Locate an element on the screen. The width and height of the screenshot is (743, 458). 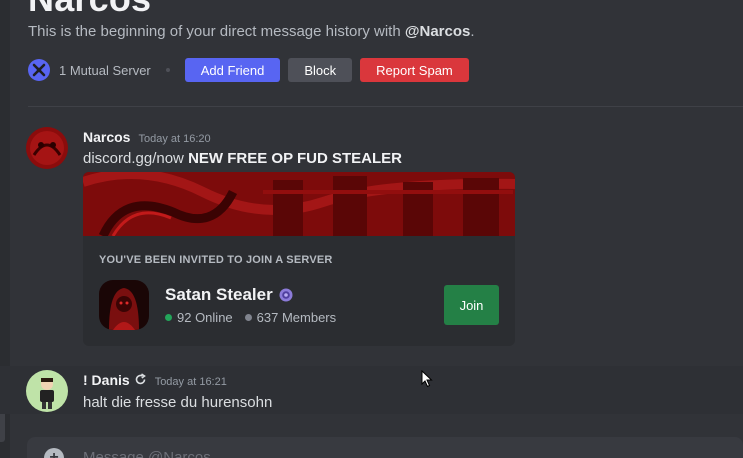
intro-handle: @Narcos is located at coordinates (437, 31).